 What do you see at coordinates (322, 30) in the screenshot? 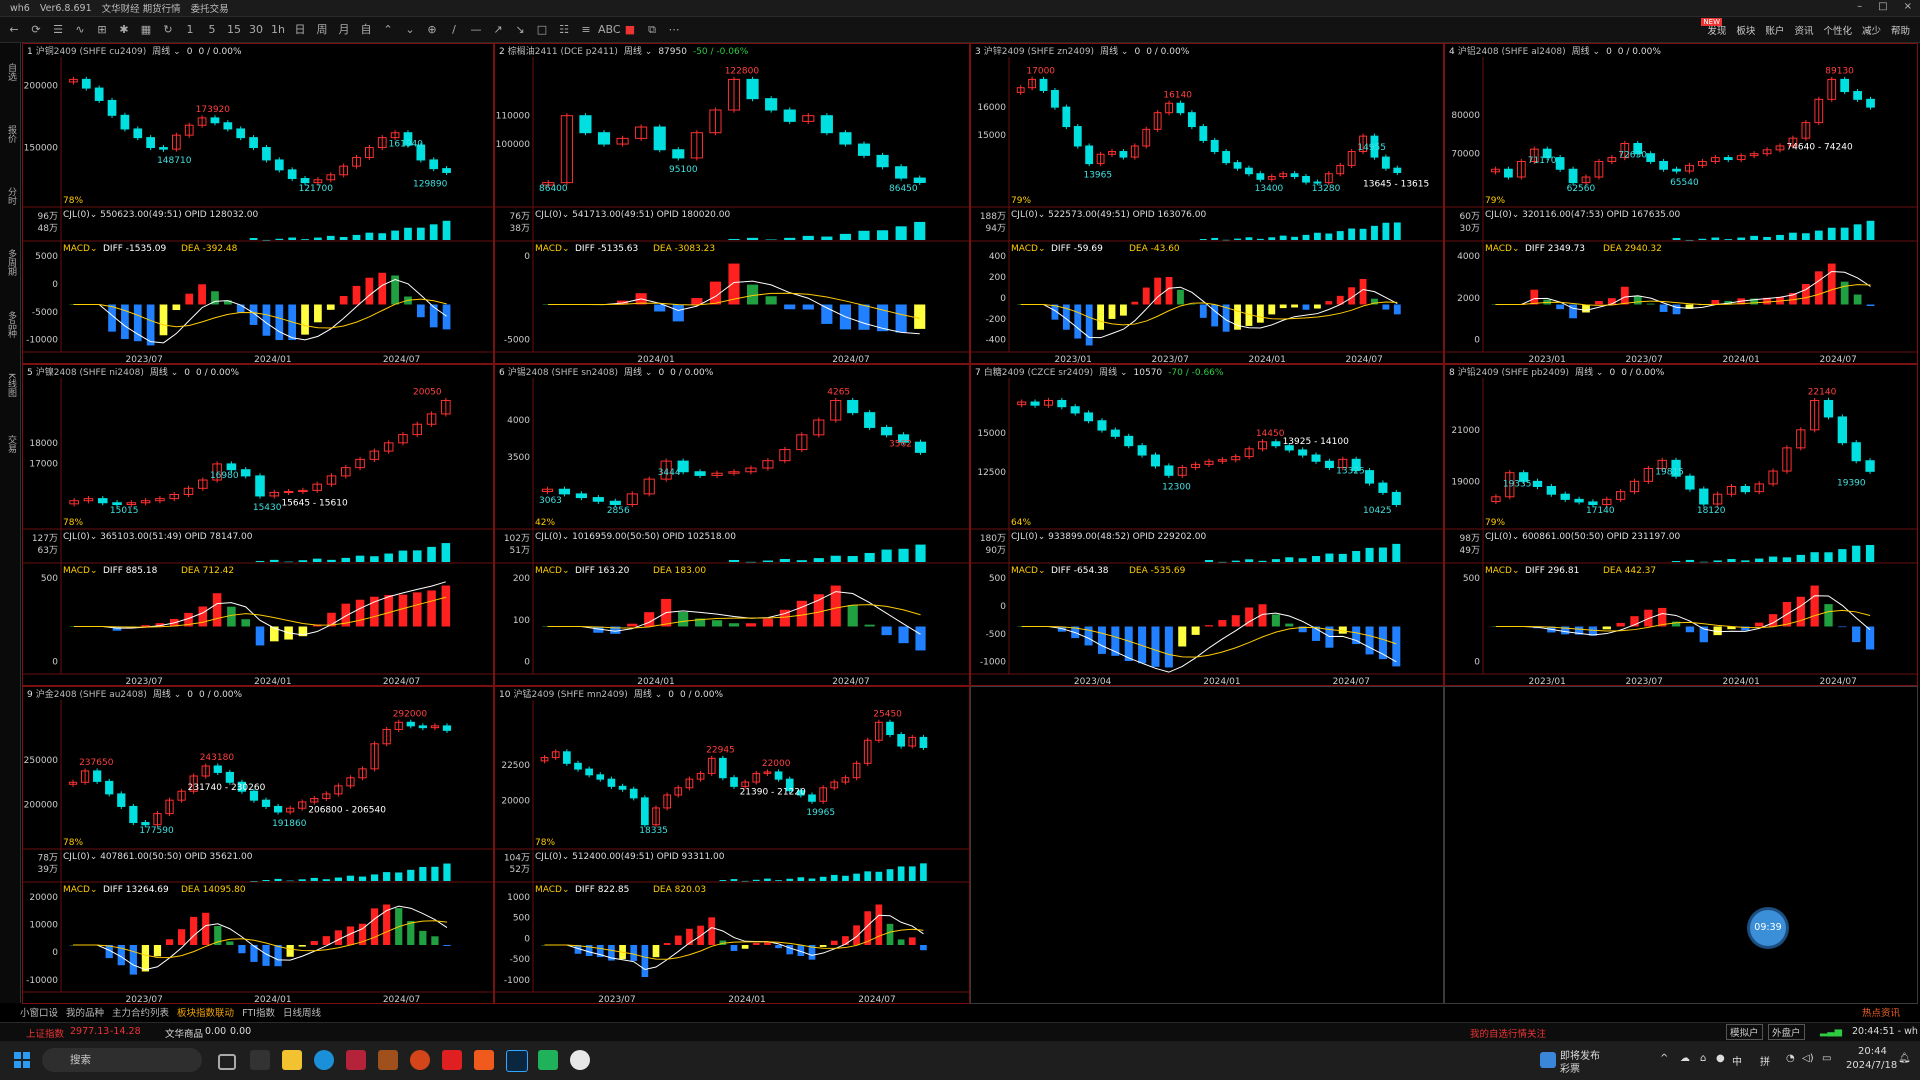
I see `period-week-icon: 周` at bounding box center [322, 30].